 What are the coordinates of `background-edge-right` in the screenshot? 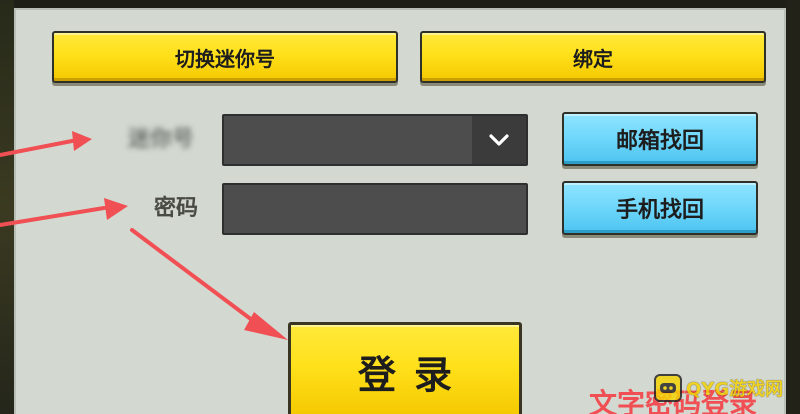 It's located at (793, 207).